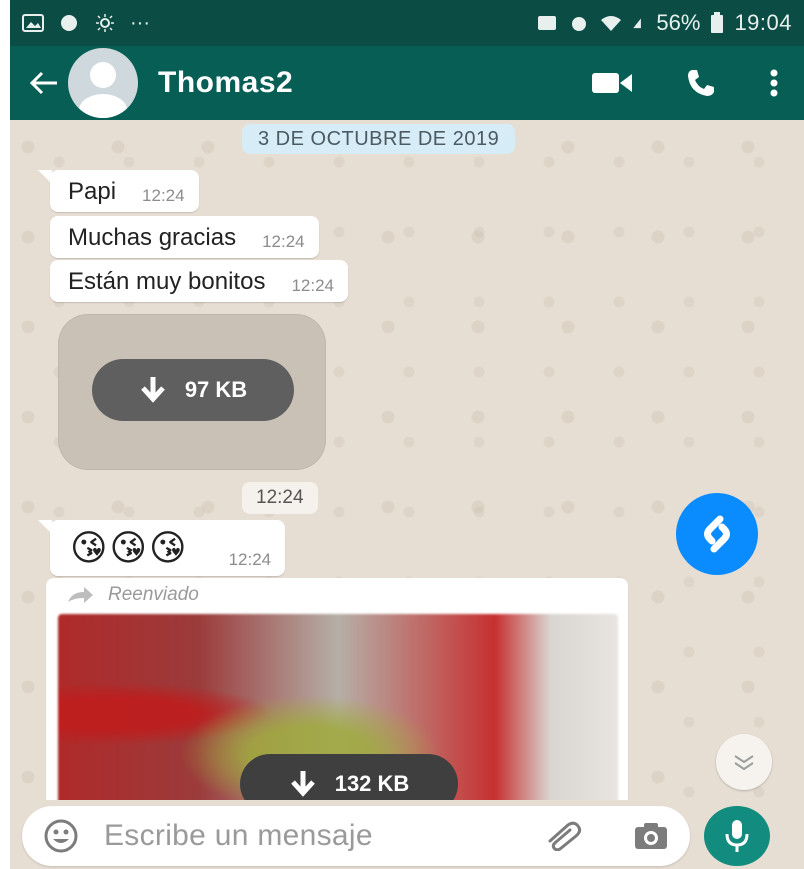 This screenshot has height=869, width=804. I want to click on forwarded-text: Reenviado, so click(153, 594).